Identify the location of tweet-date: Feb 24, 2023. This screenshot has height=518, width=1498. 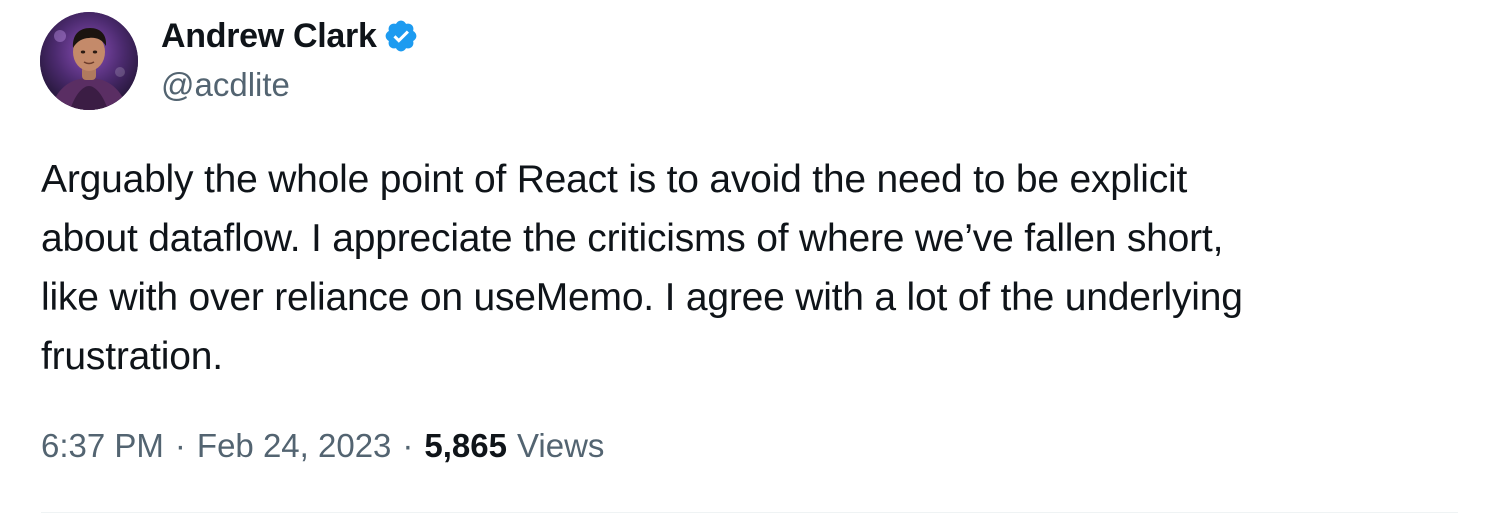
(294, 446).